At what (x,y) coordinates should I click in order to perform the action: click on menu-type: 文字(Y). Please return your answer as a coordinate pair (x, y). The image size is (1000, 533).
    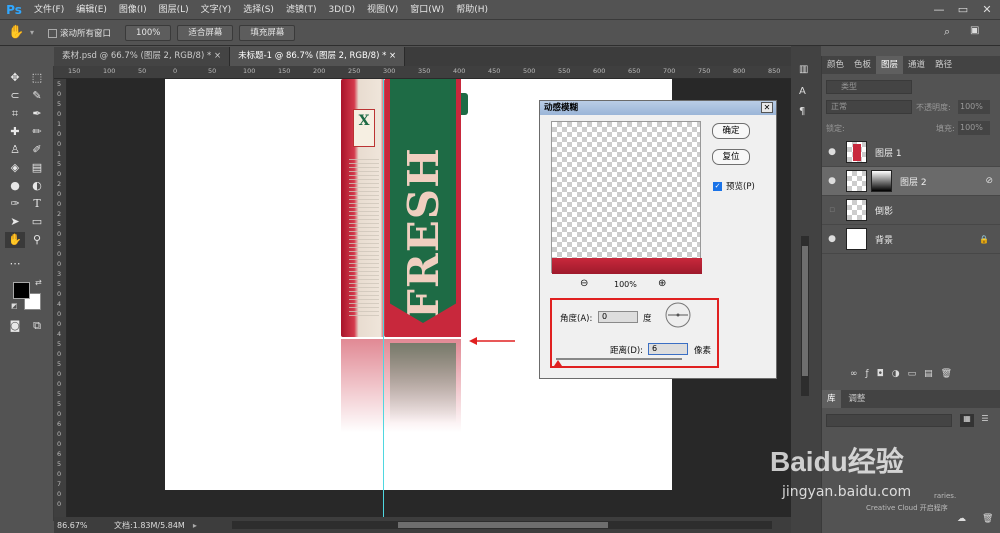
    Looking at the image, I should click on (216, 10).